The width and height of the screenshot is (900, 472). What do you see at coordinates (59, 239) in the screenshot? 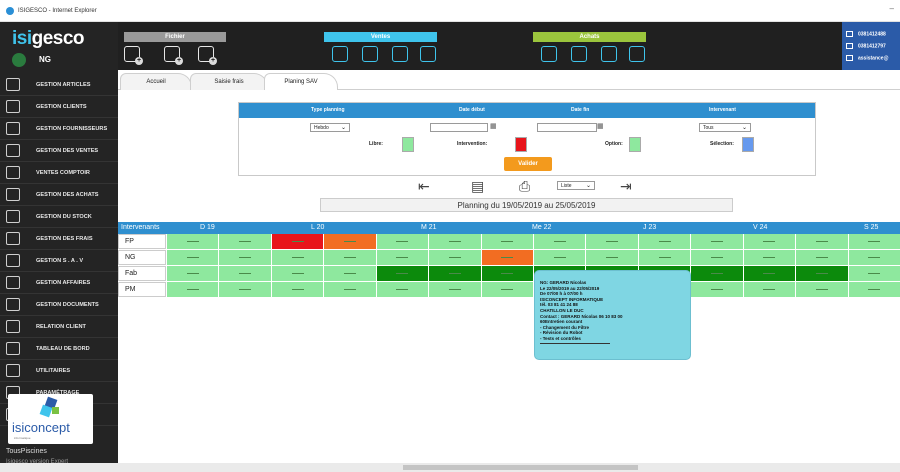
I see `sidebar-item: GESTION DES FRAIS` at bounding box center [59, 239].